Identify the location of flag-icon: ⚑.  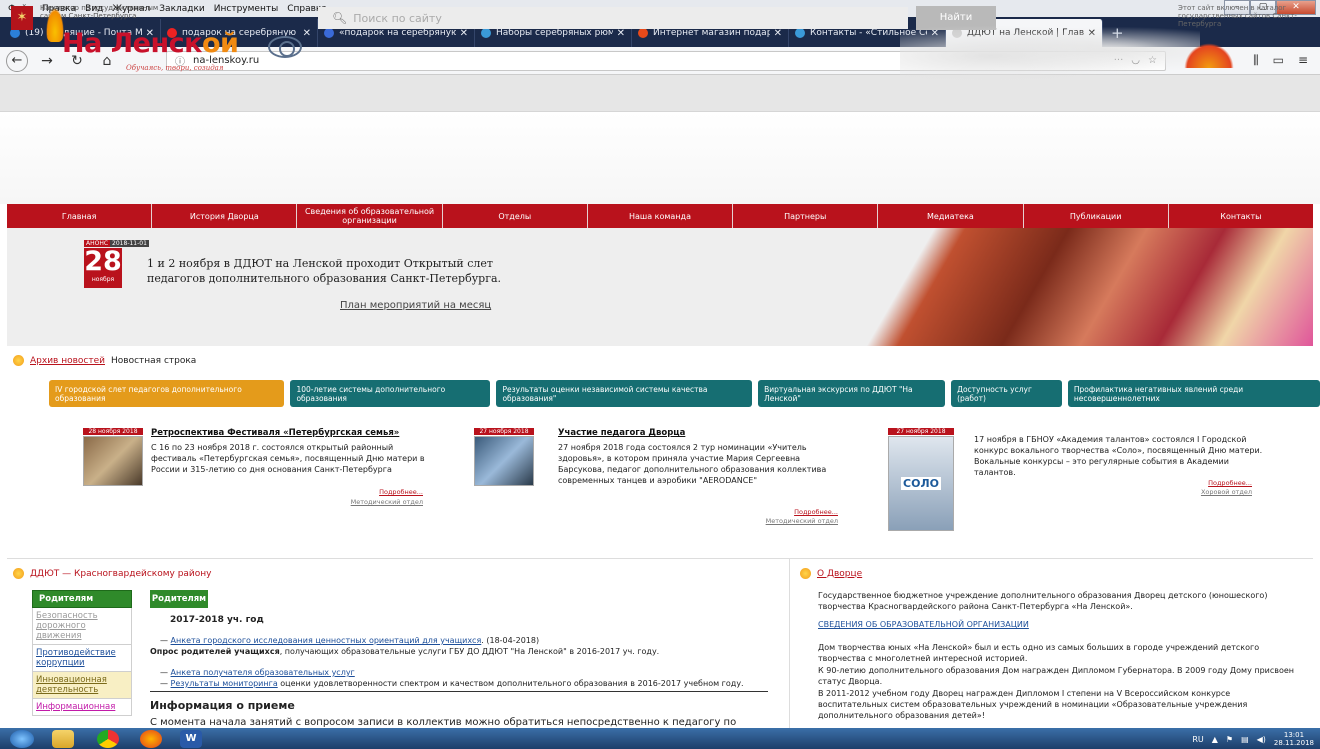
(1229, 739).